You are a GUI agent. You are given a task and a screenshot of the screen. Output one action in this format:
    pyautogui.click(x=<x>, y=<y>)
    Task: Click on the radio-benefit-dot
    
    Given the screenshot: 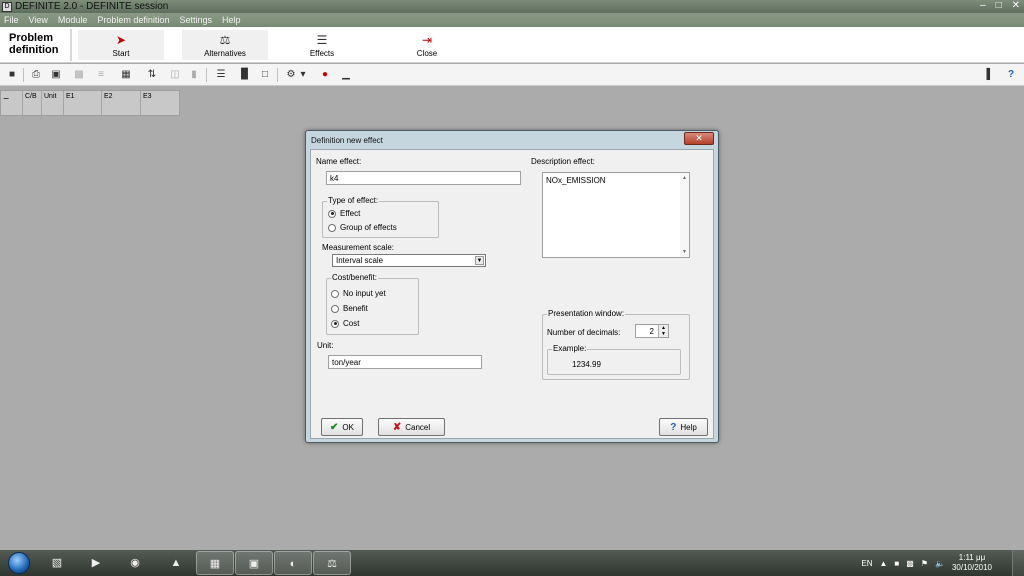 What is the action you would take?
    pyautogui.click(x=335, y=308)
    